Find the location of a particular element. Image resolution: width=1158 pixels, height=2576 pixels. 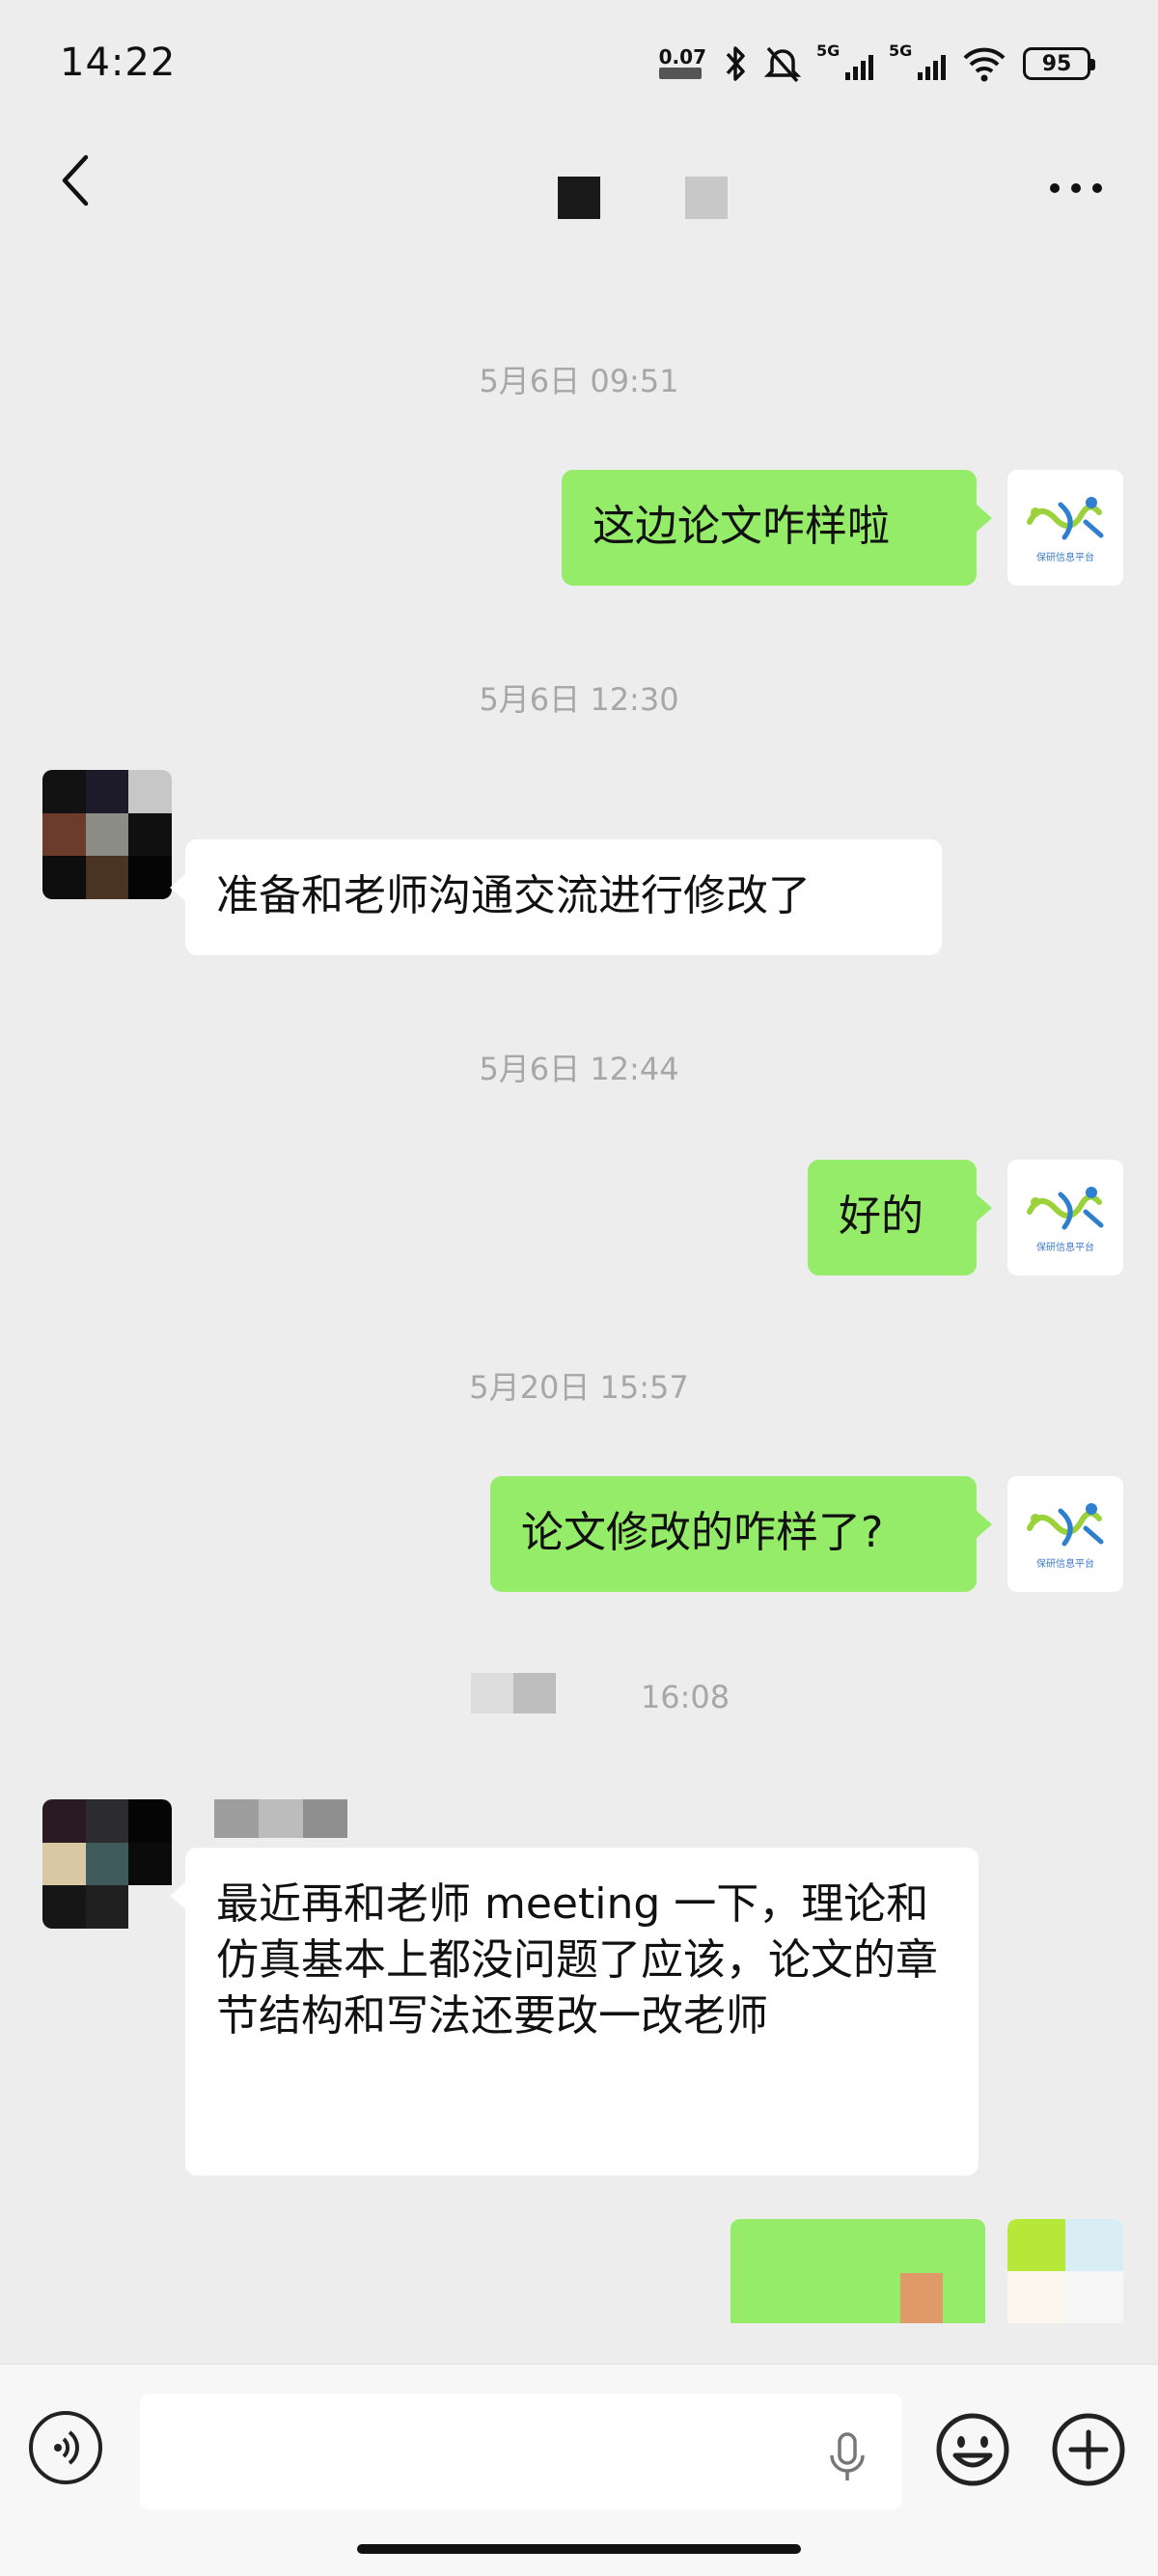

mute-bell-icon is located at coordinates (782, 64).